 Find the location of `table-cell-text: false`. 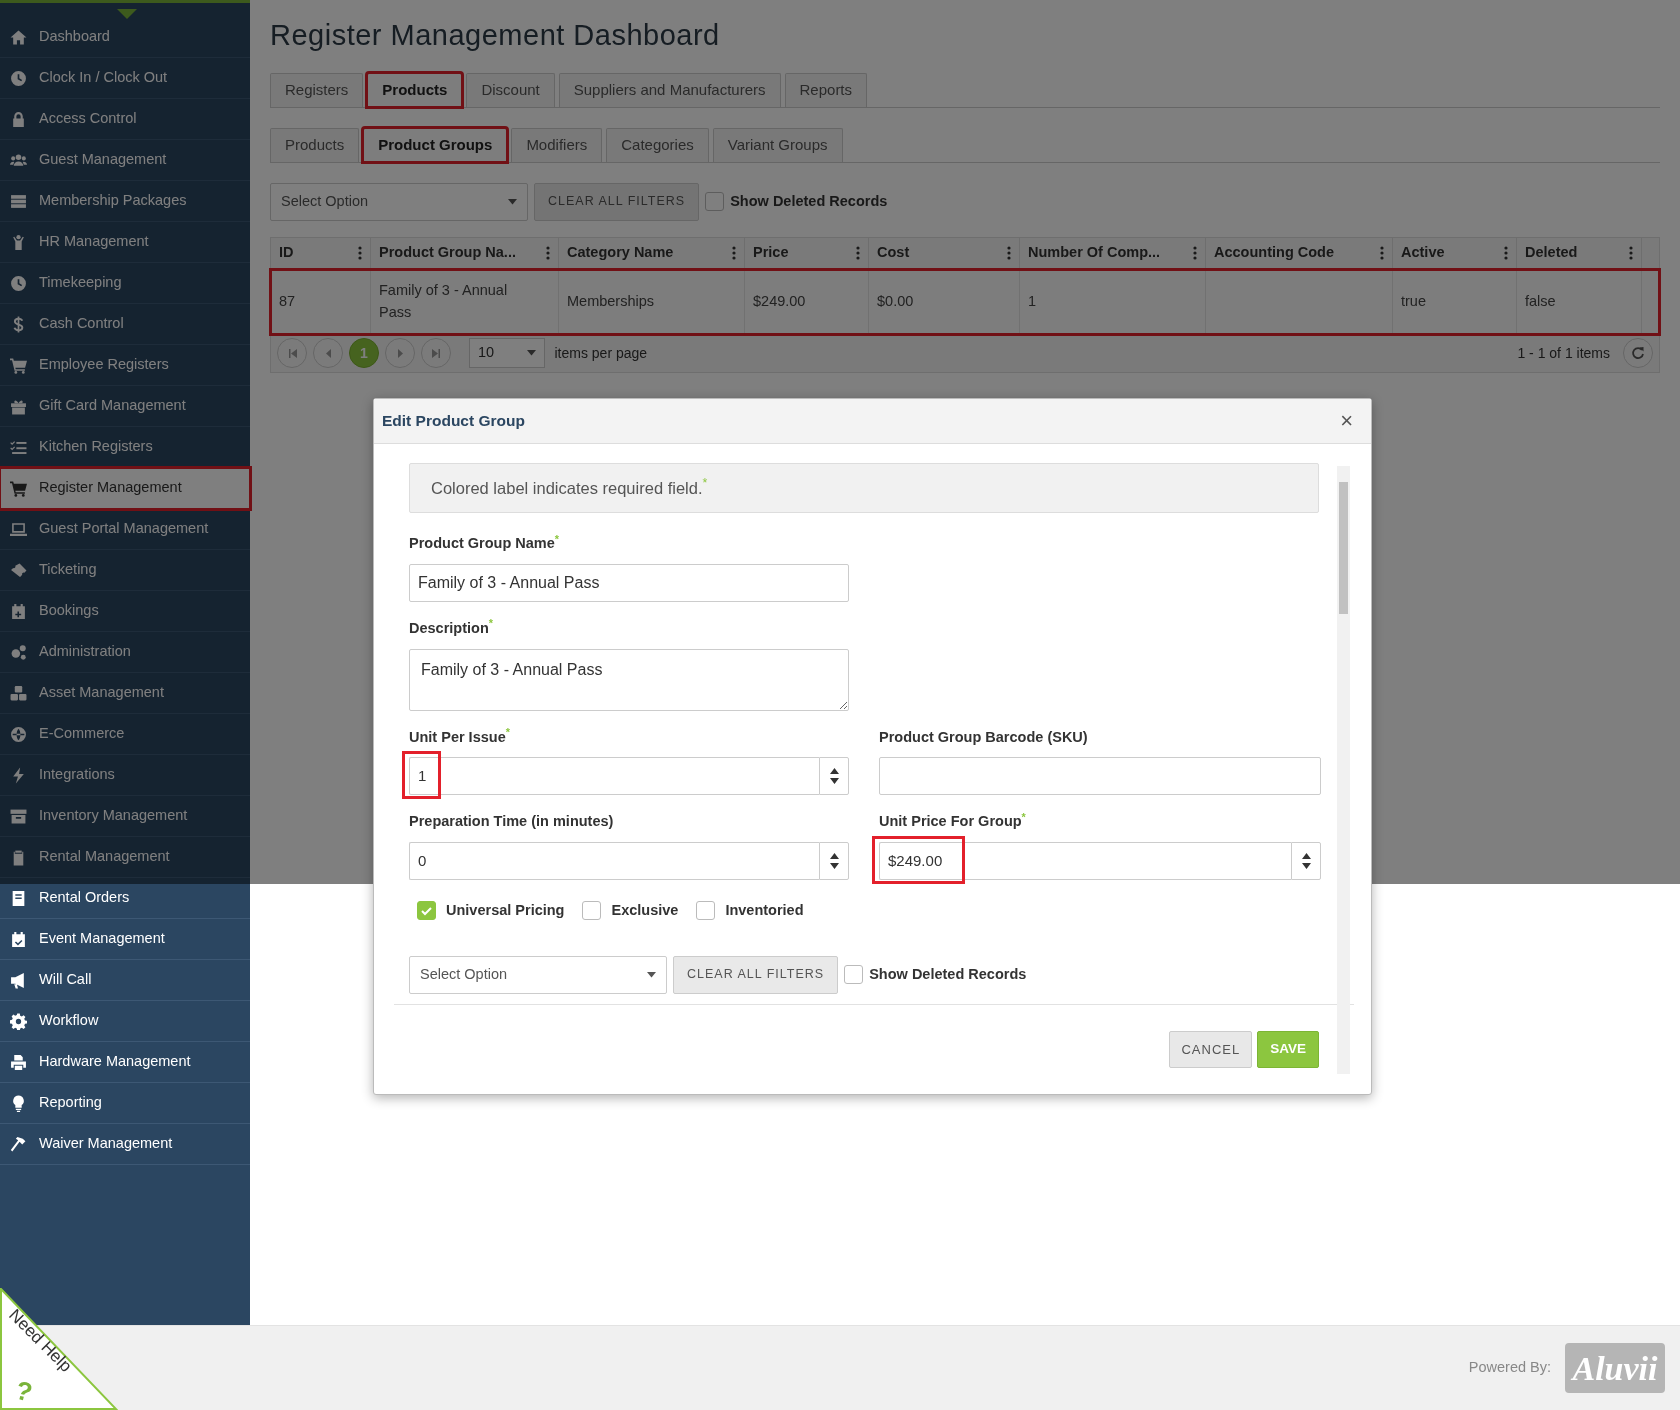

table-cell-text: false is located at coordinates (1540, 301).